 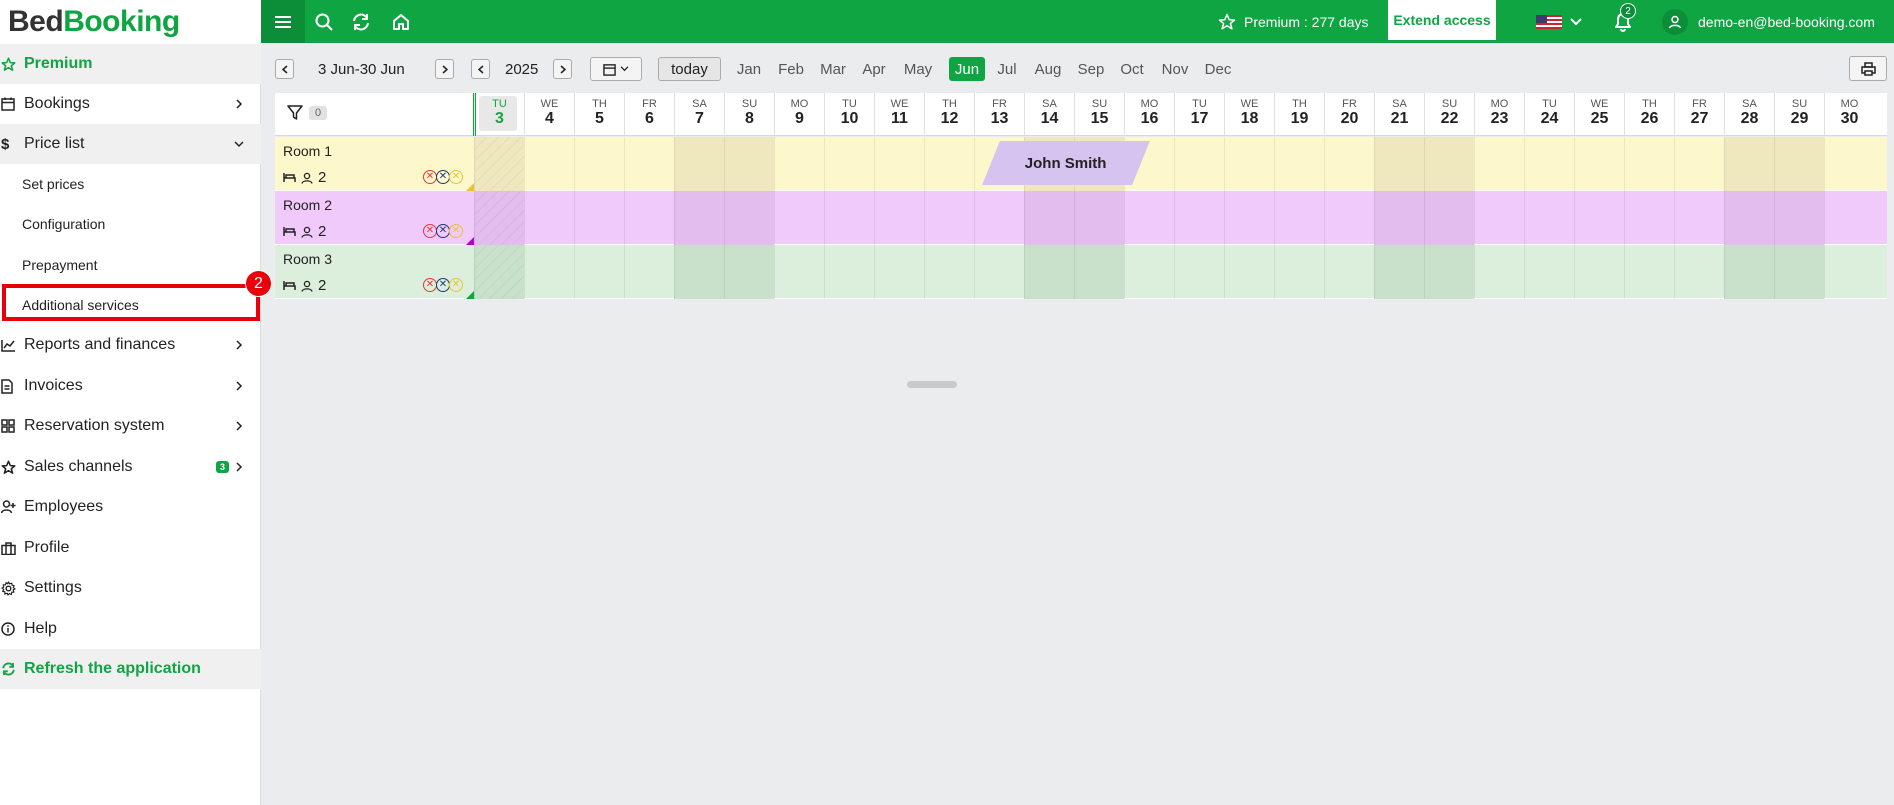 I want to click on sidebar-item-help: Help, so click(x=130, y=629).